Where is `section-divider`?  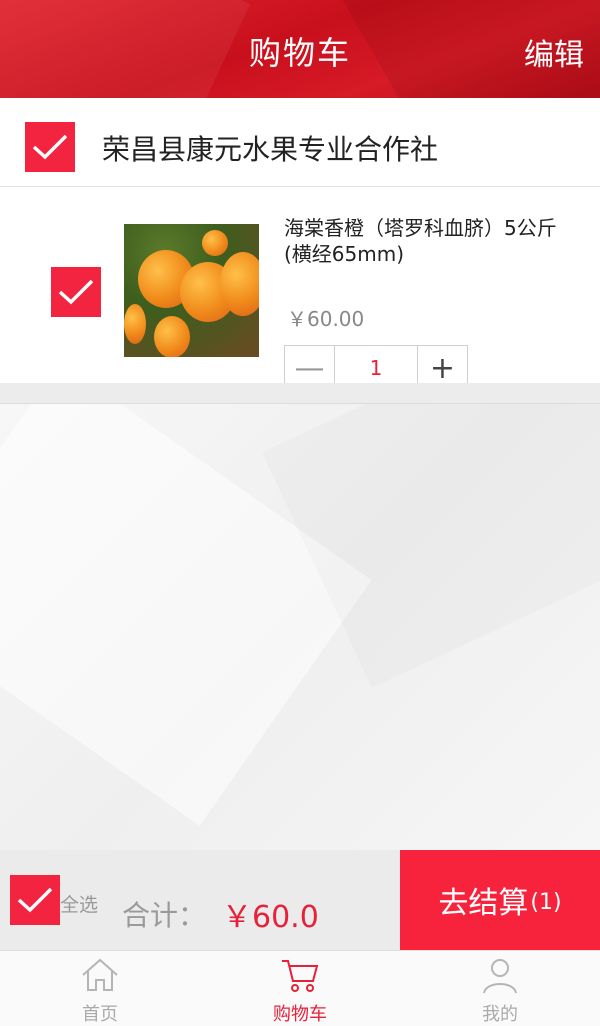 section-divider is located at coordinates (300, 393).